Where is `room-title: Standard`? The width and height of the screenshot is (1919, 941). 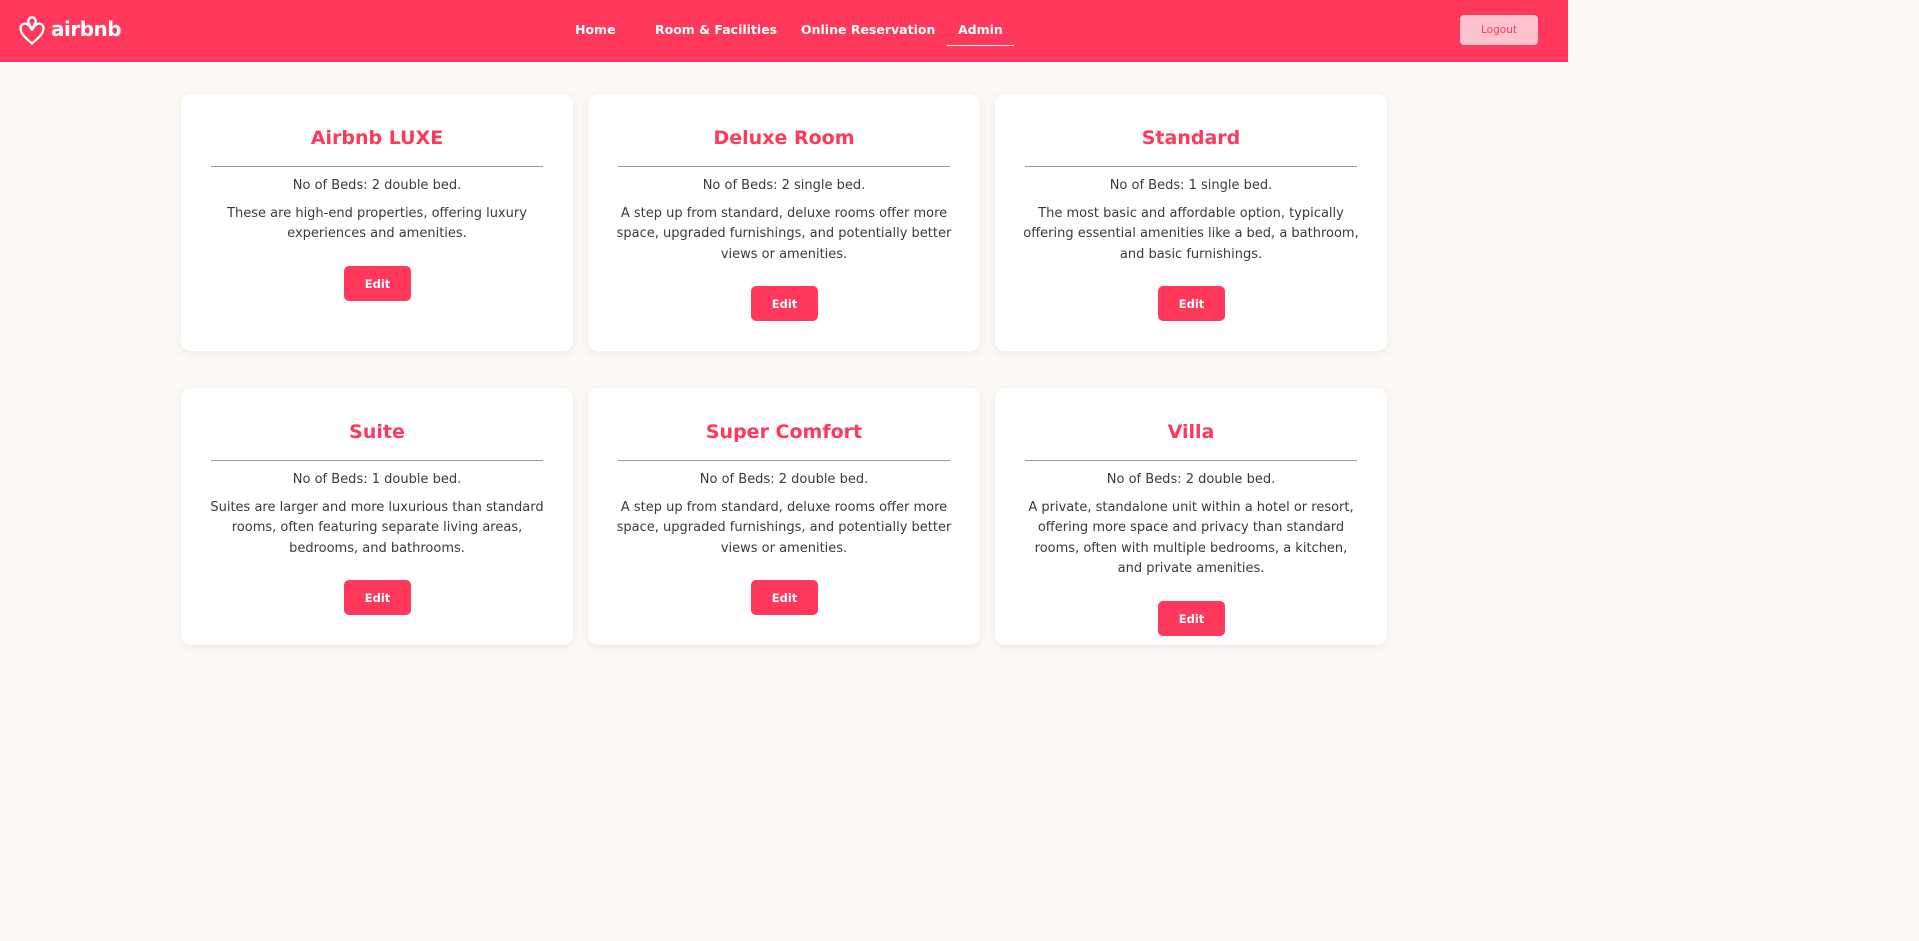
room-title: Standard is located at coordinates (1191, 138).